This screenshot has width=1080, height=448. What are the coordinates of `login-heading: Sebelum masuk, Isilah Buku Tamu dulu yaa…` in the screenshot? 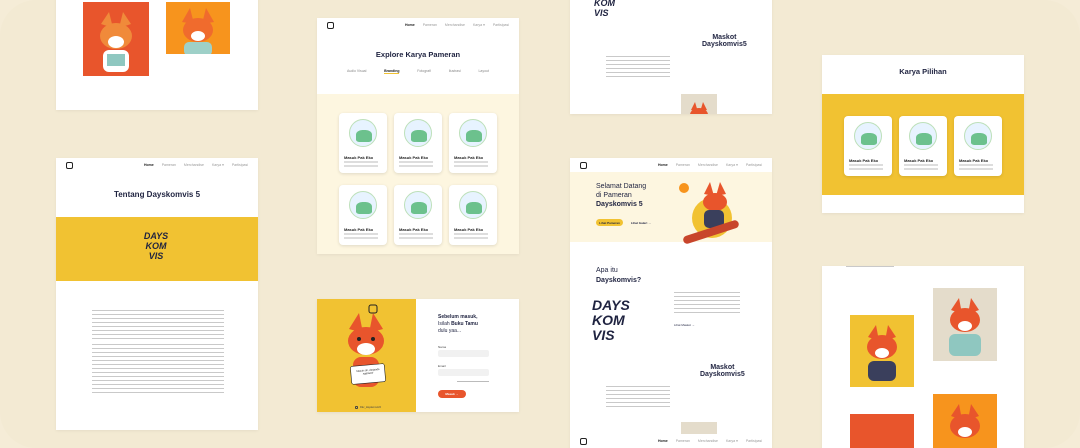 It's located at (458, 324).